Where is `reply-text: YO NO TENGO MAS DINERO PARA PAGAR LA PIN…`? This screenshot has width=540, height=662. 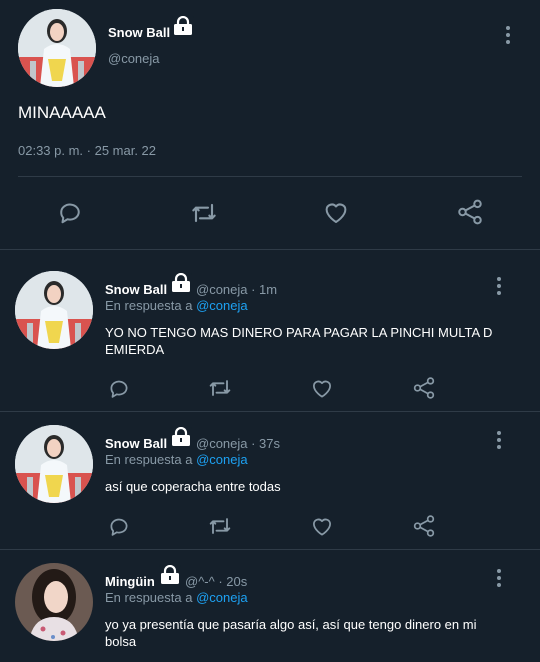
reply-text: YO NO TENGO MAS DINERO PARA PAGAR LA PIN… is located at coordinates (299, 341).